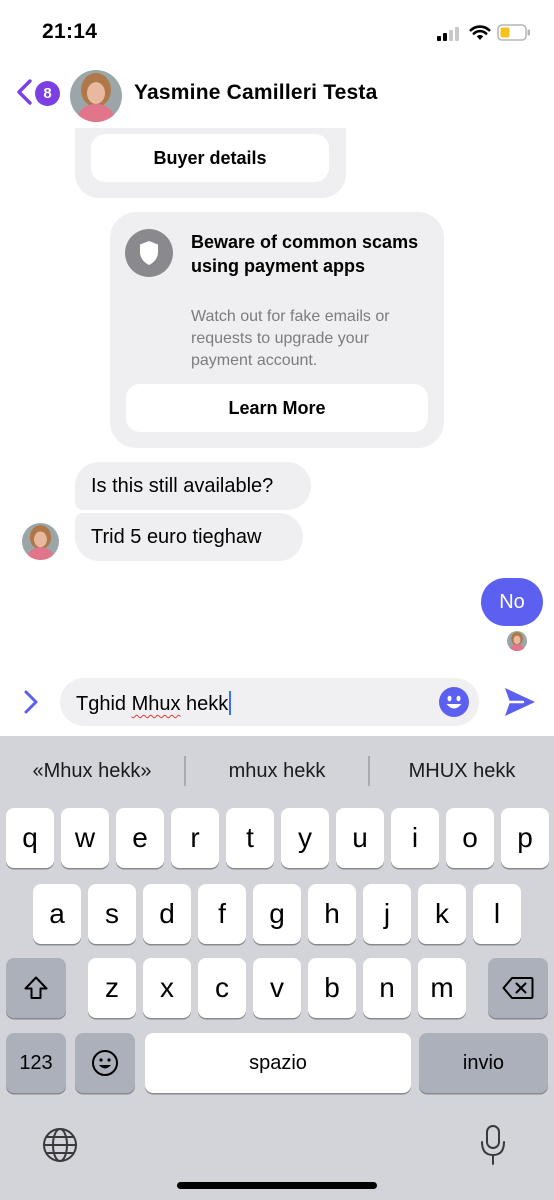 Image resolution: width=554 pixels, height=1200 pixels. I want to click on key-d: d, so click(167, 914).